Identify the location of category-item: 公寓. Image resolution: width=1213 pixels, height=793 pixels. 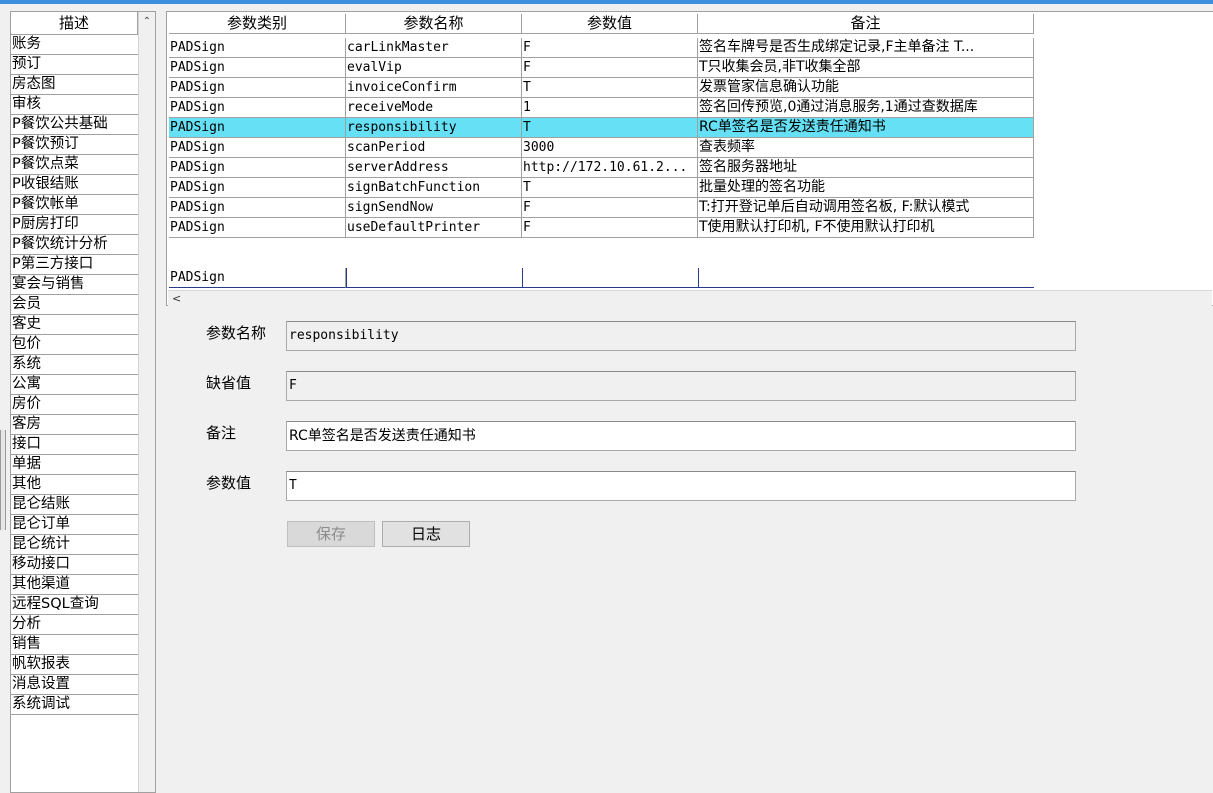
(74, 385).